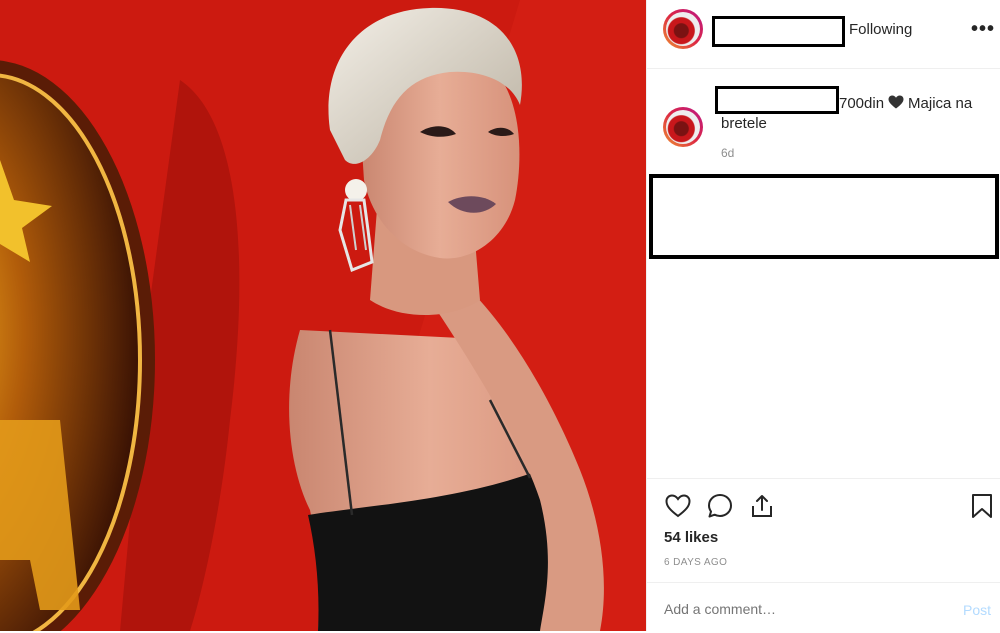 The height and width of the screenshot is (633, 1000). Describe the element at coordinates (896, 102) in the screenshot. I see `heart-icon` at that location.